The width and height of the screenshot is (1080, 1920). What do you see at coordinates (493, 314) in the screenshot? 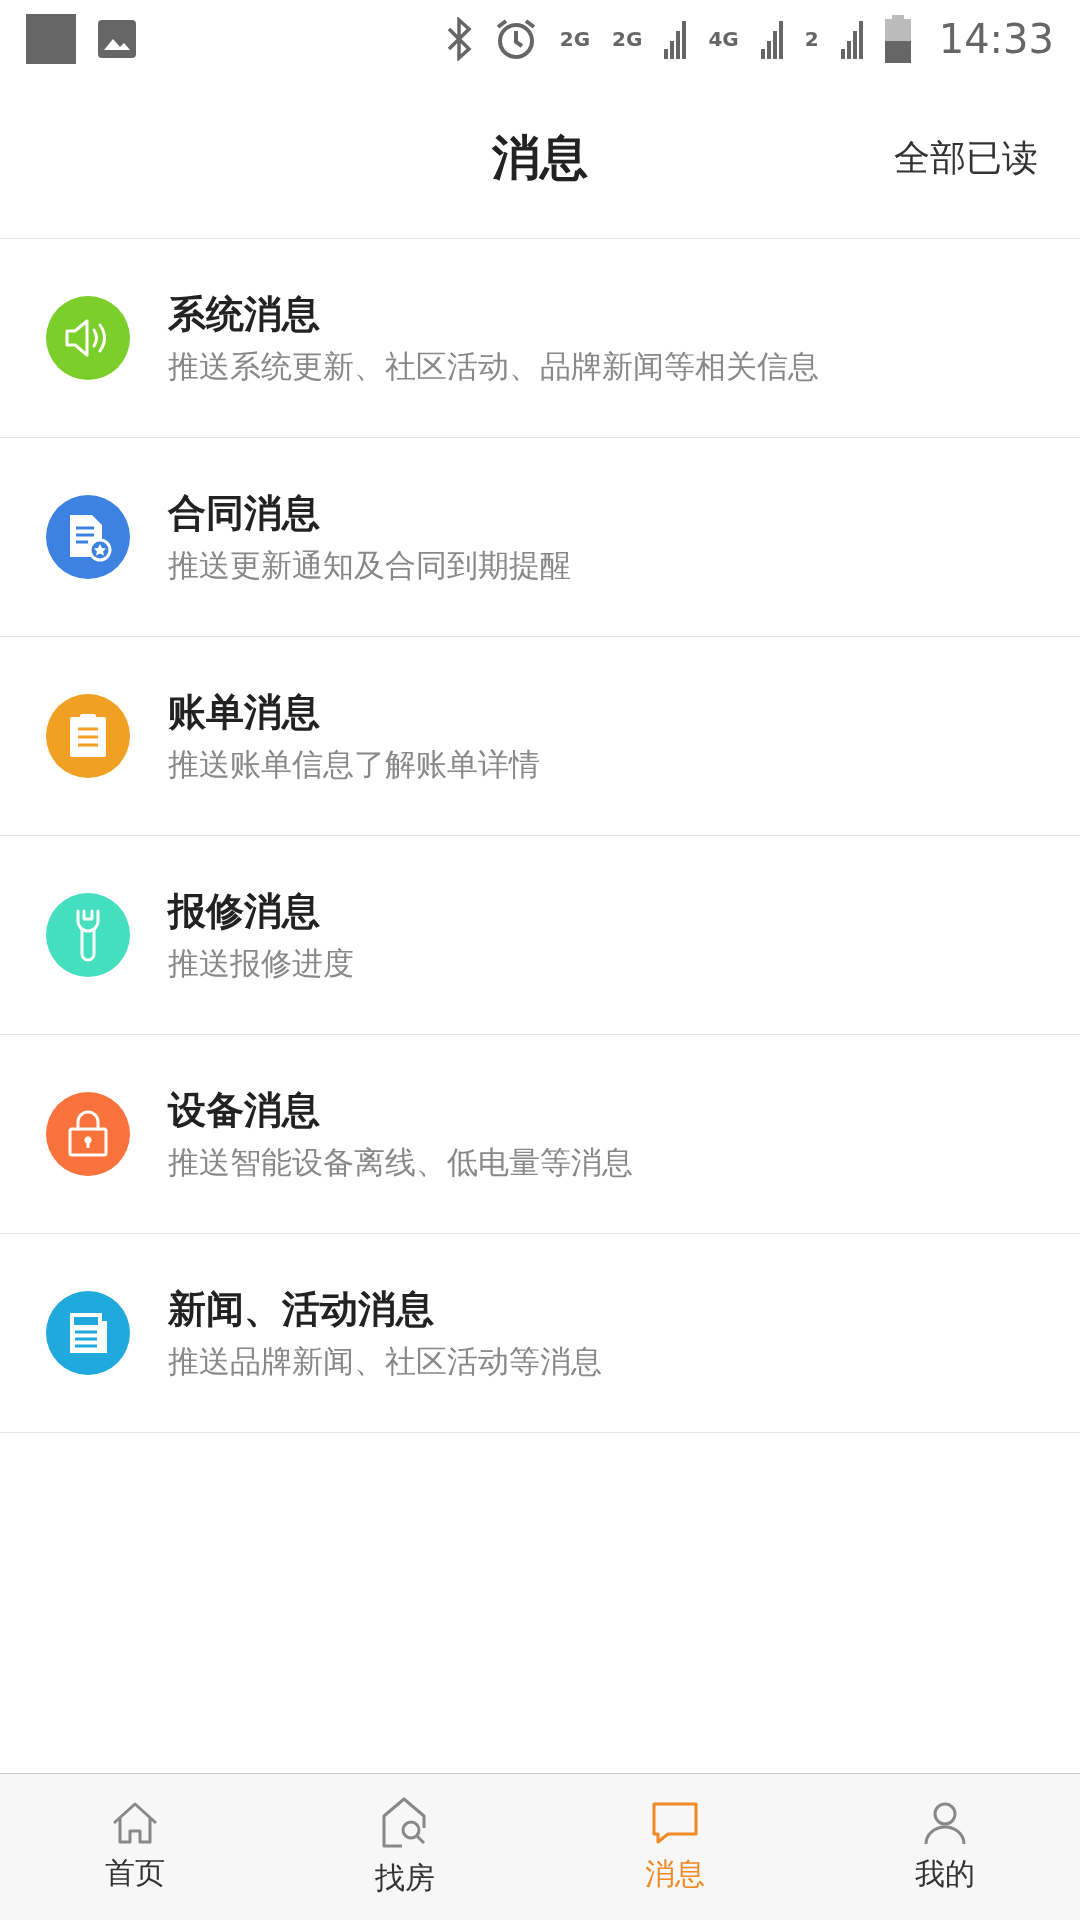
I see `message-category-title: 系统消息` at bounding box center [493, 314].